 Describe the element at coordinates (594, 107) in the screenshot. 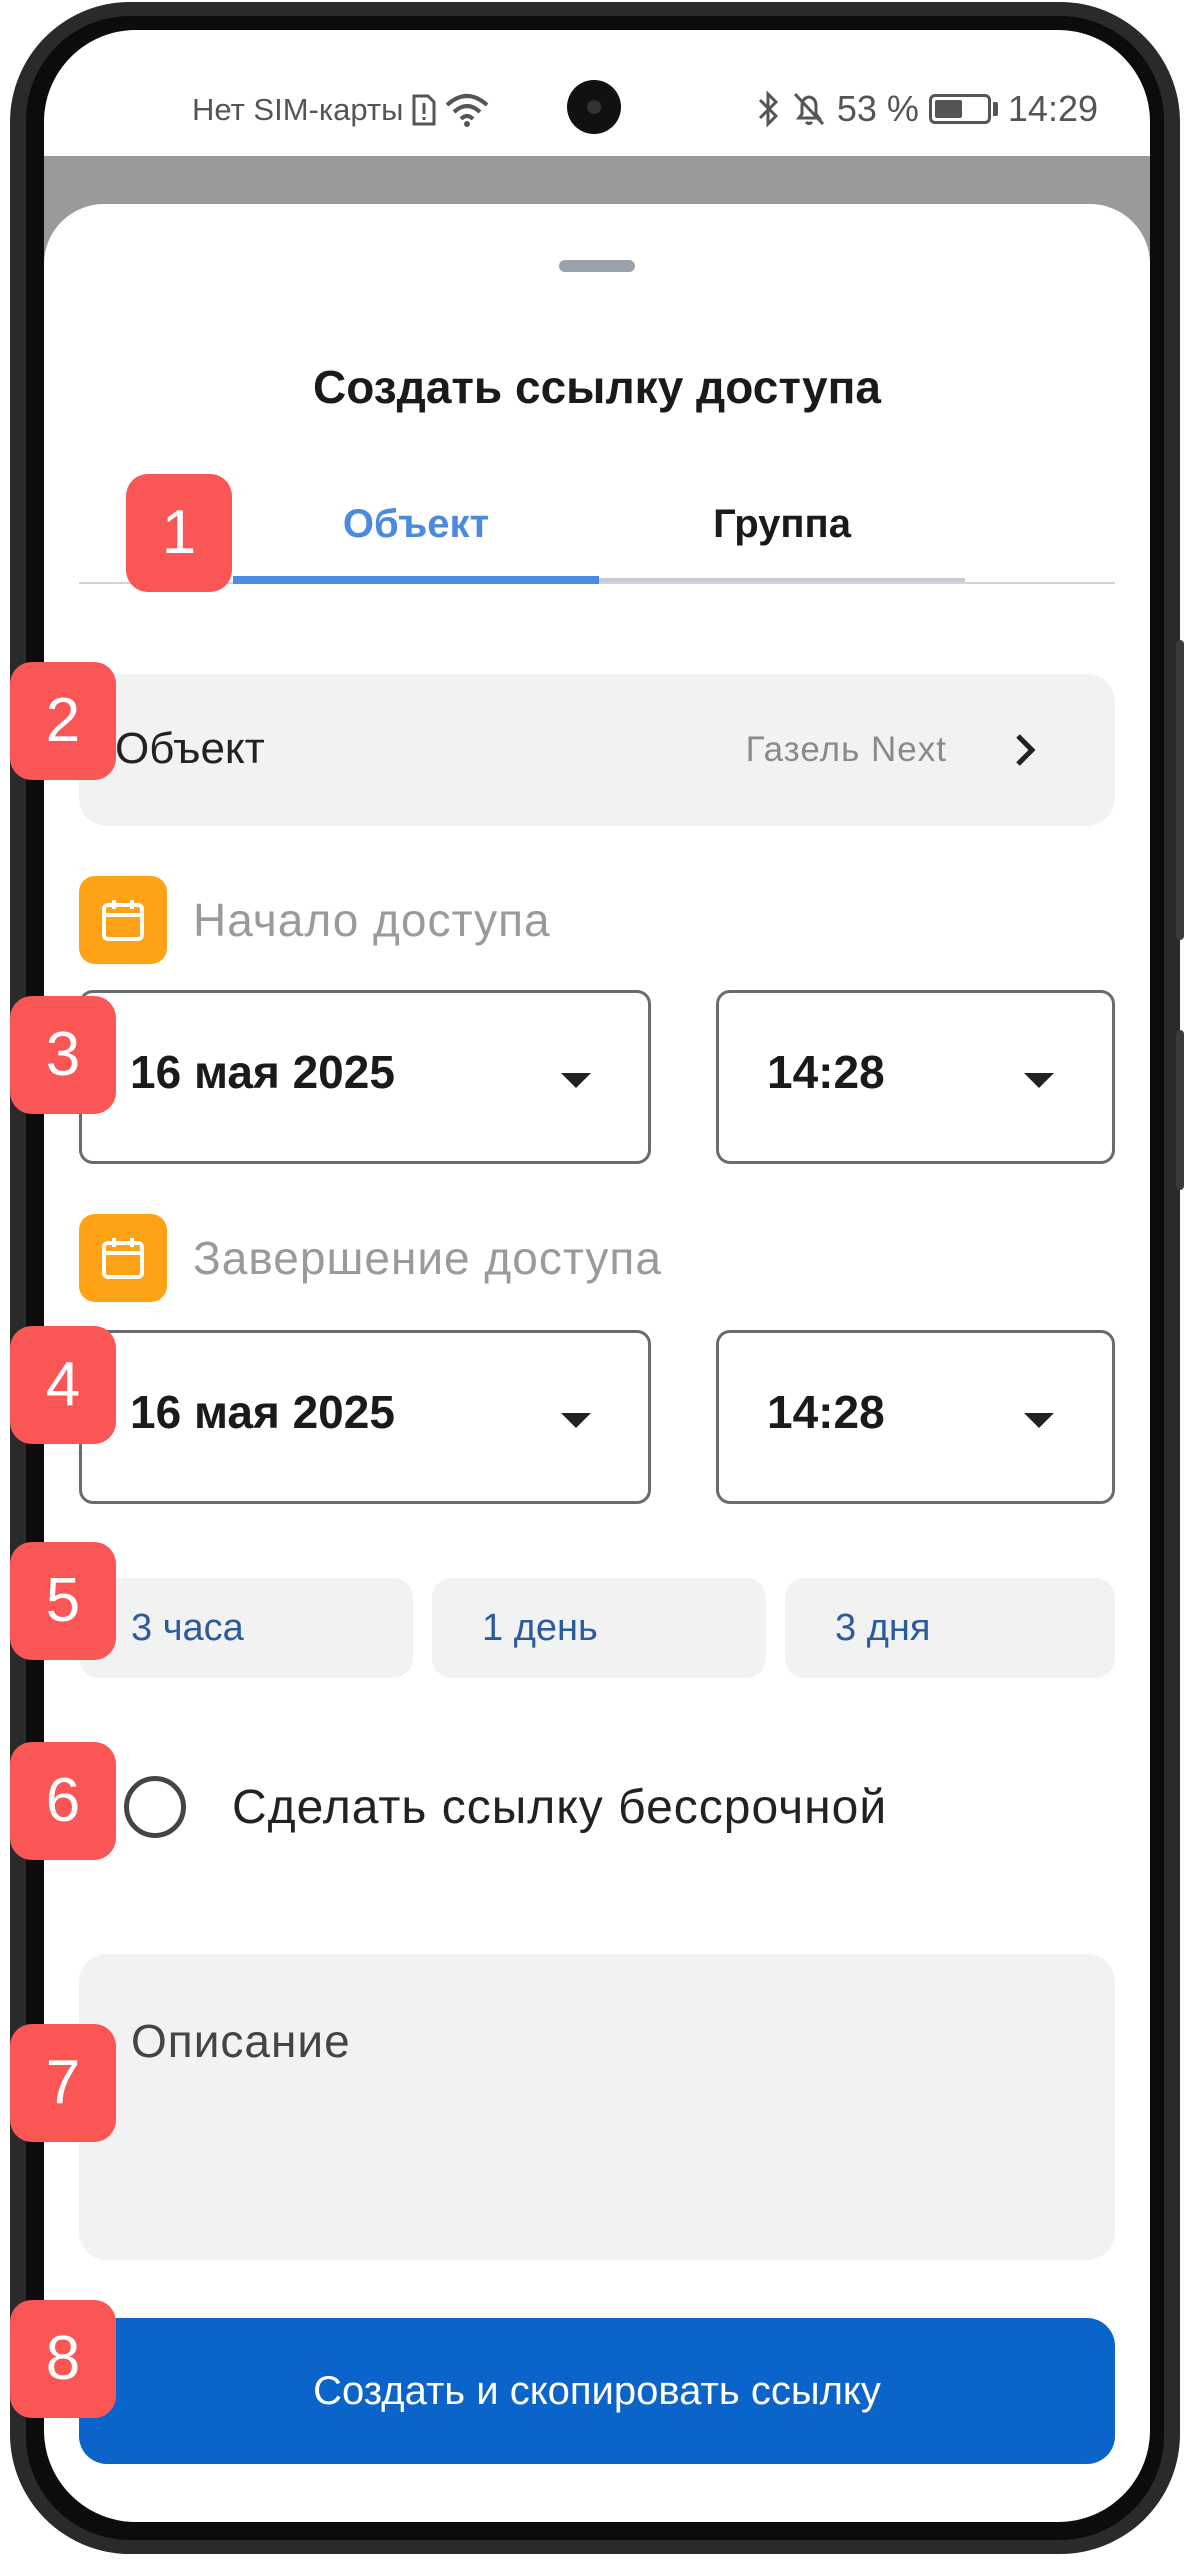

I see `front-camera` at that location.